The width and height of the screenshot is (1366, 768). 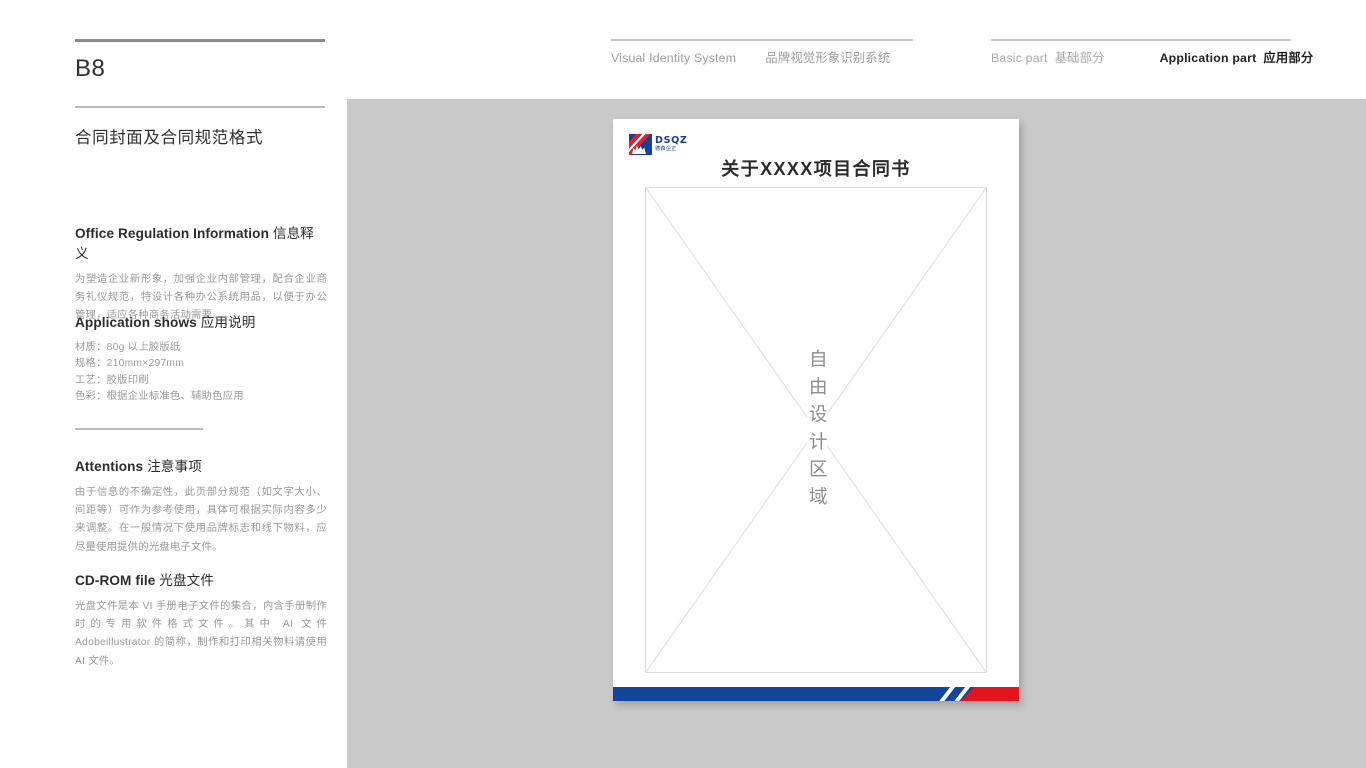 What do you see at coordinates (1049, 58) in the screenshot?
I see `nav-tab-basic-part: Basic part 基础部分` at bounding box center [1049, 58].